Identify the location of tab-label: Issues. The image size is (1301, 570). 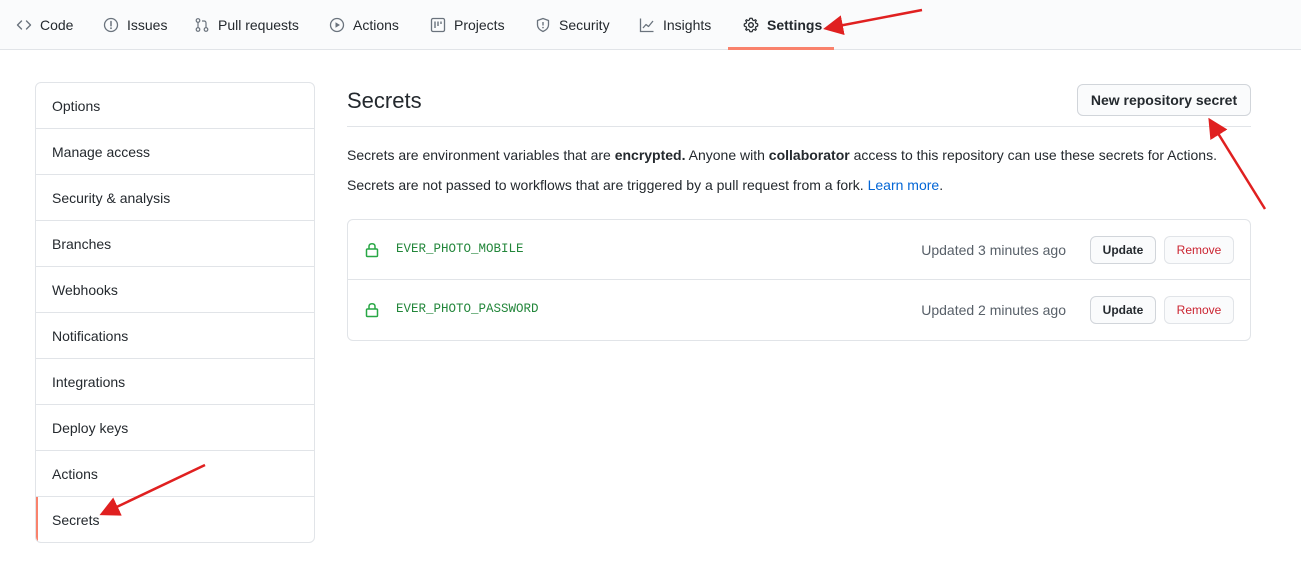
(147, 25).